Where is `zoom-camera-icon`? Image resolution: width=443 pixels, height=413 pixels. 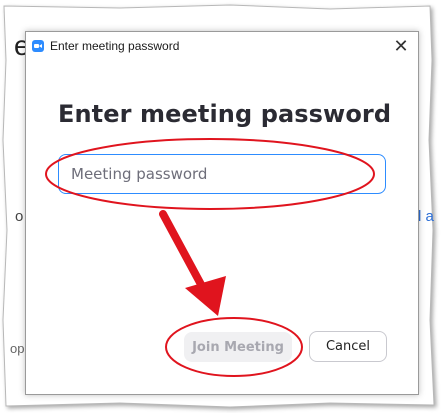 zoom-camera-icon is located at coordinates (38, 46).